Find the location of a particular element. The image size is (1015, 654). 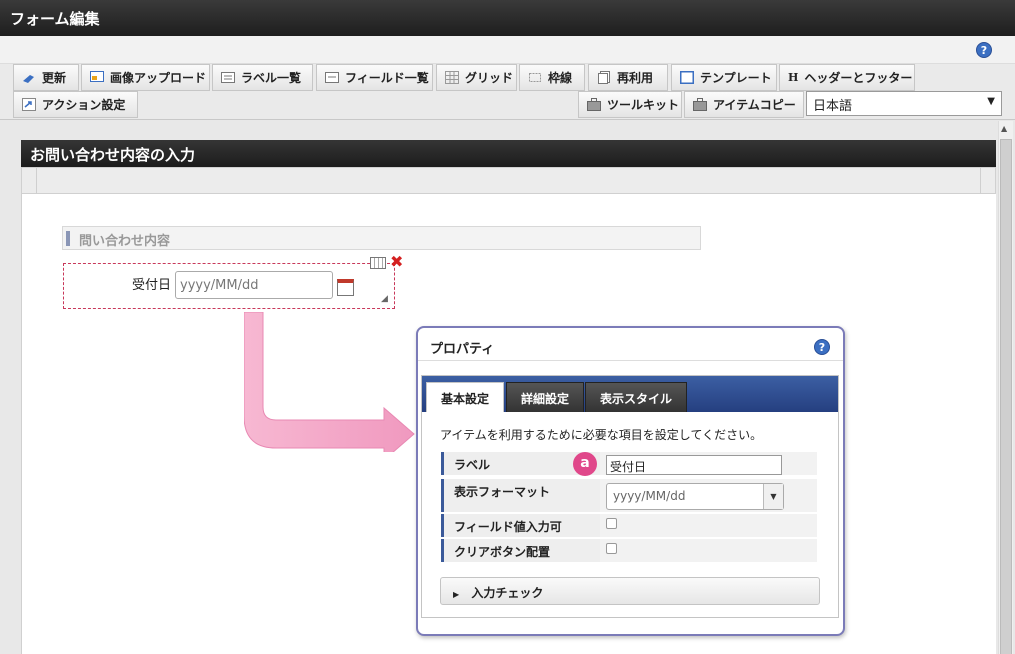

item-copy-icon is located at coordinates (700, 104).